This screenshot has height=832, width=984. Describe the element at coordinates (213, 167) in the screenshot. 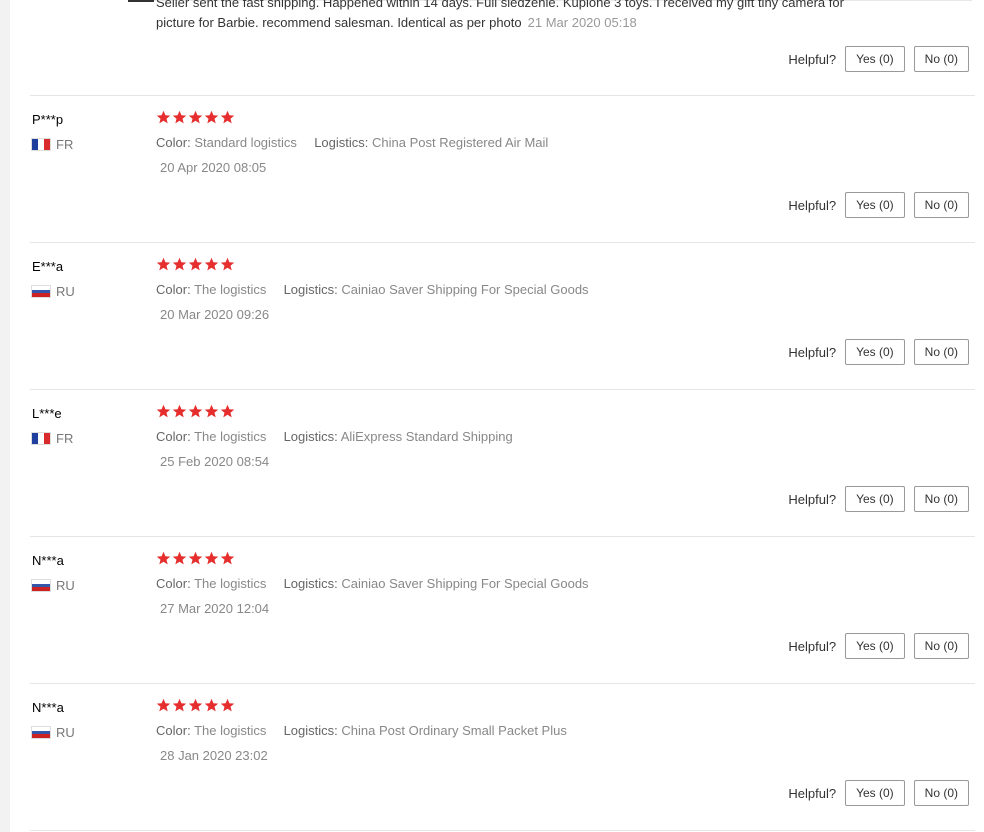

I see `review-date: 20 Apr 2020 08:05` at that location.